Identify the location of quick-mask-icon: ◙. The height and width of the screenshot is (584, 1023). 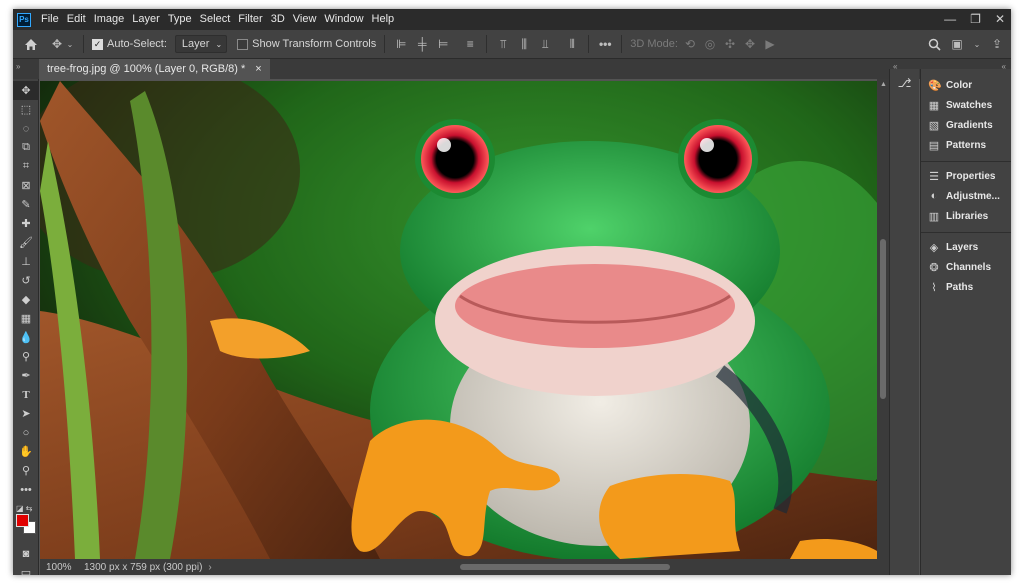
(26, 553).